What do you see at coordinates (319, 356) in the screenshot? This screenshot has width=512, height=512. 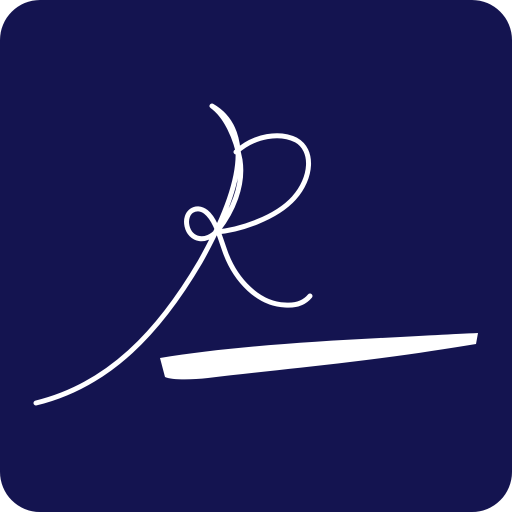 I see `brush-underline` at bounding box center [319, 356].